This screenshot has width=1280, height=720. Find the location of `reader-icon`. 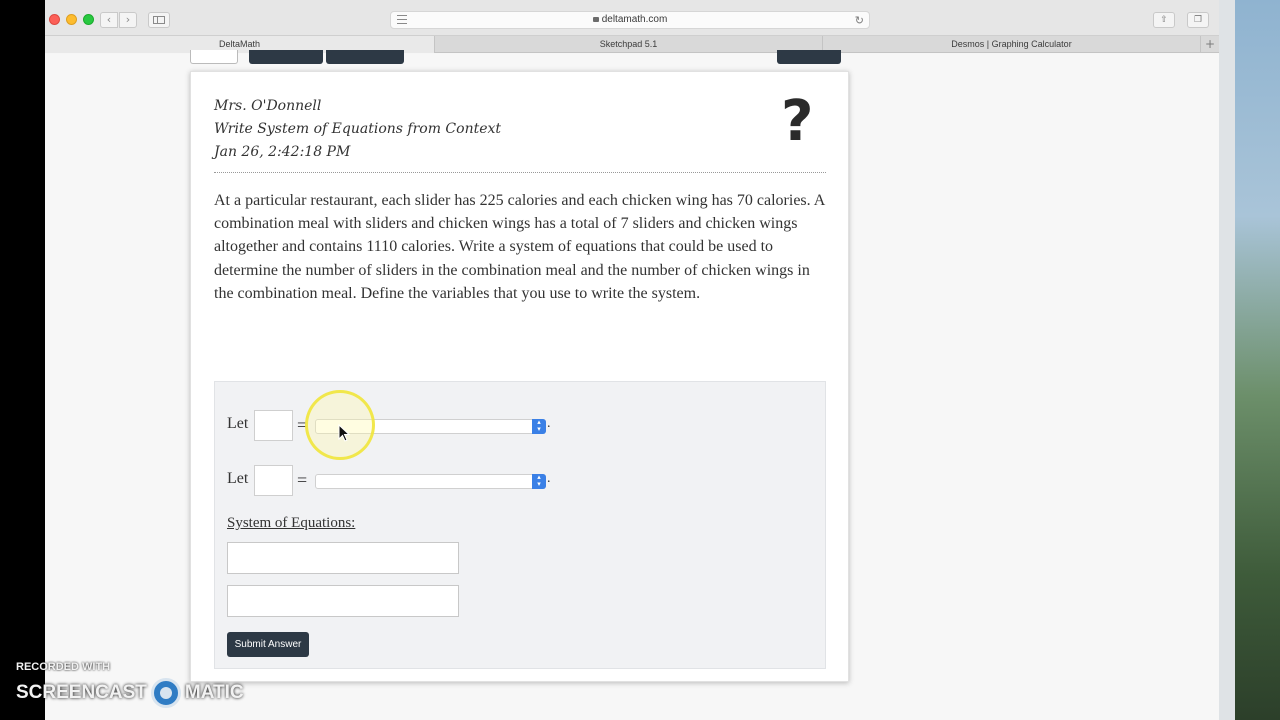

reader-icon is located at coordinates (402, 19).